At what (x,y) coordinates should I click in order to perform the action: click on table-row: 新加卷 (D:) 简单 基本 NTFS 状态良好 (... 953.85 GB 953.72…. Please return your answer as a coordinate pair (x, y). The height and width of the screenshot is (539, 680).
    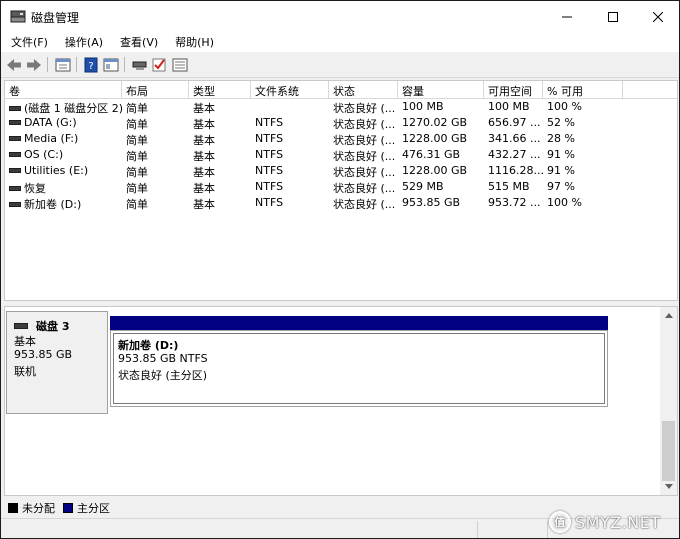
    Looking at the image, I should click on (341, 203).